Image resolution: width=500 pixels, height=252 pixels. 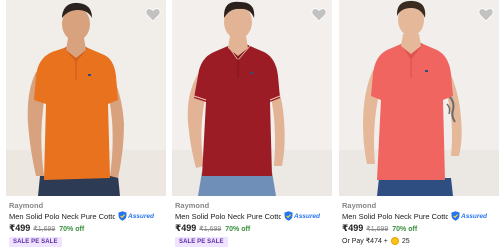 I want to click on coin-offer: Or Pay ₹474 + 25, so click(x=376, y=241).